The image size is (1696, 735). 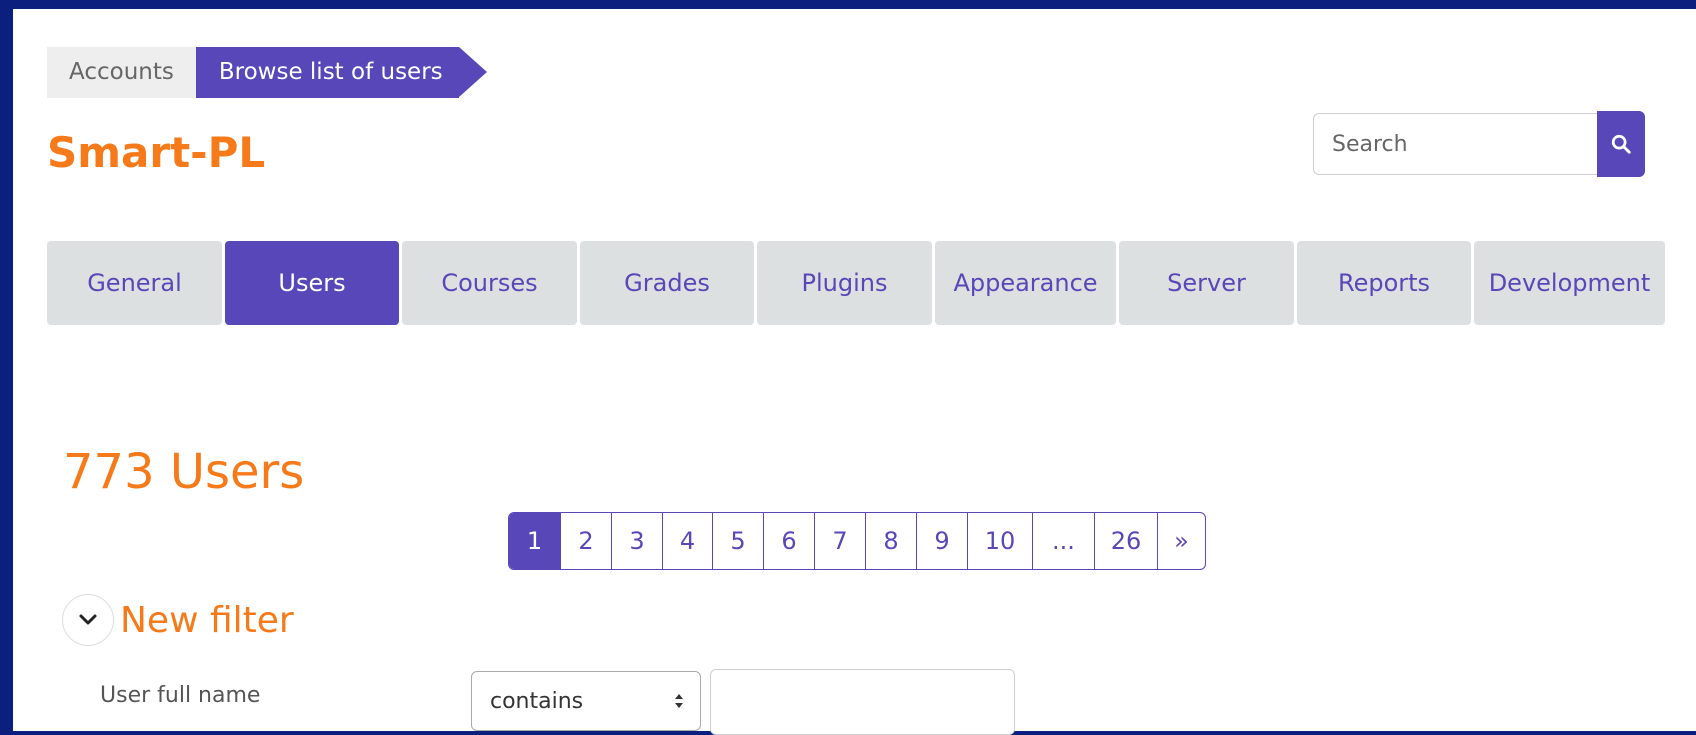 I want to click on operator-value: contains, so click(x=537, y=701).